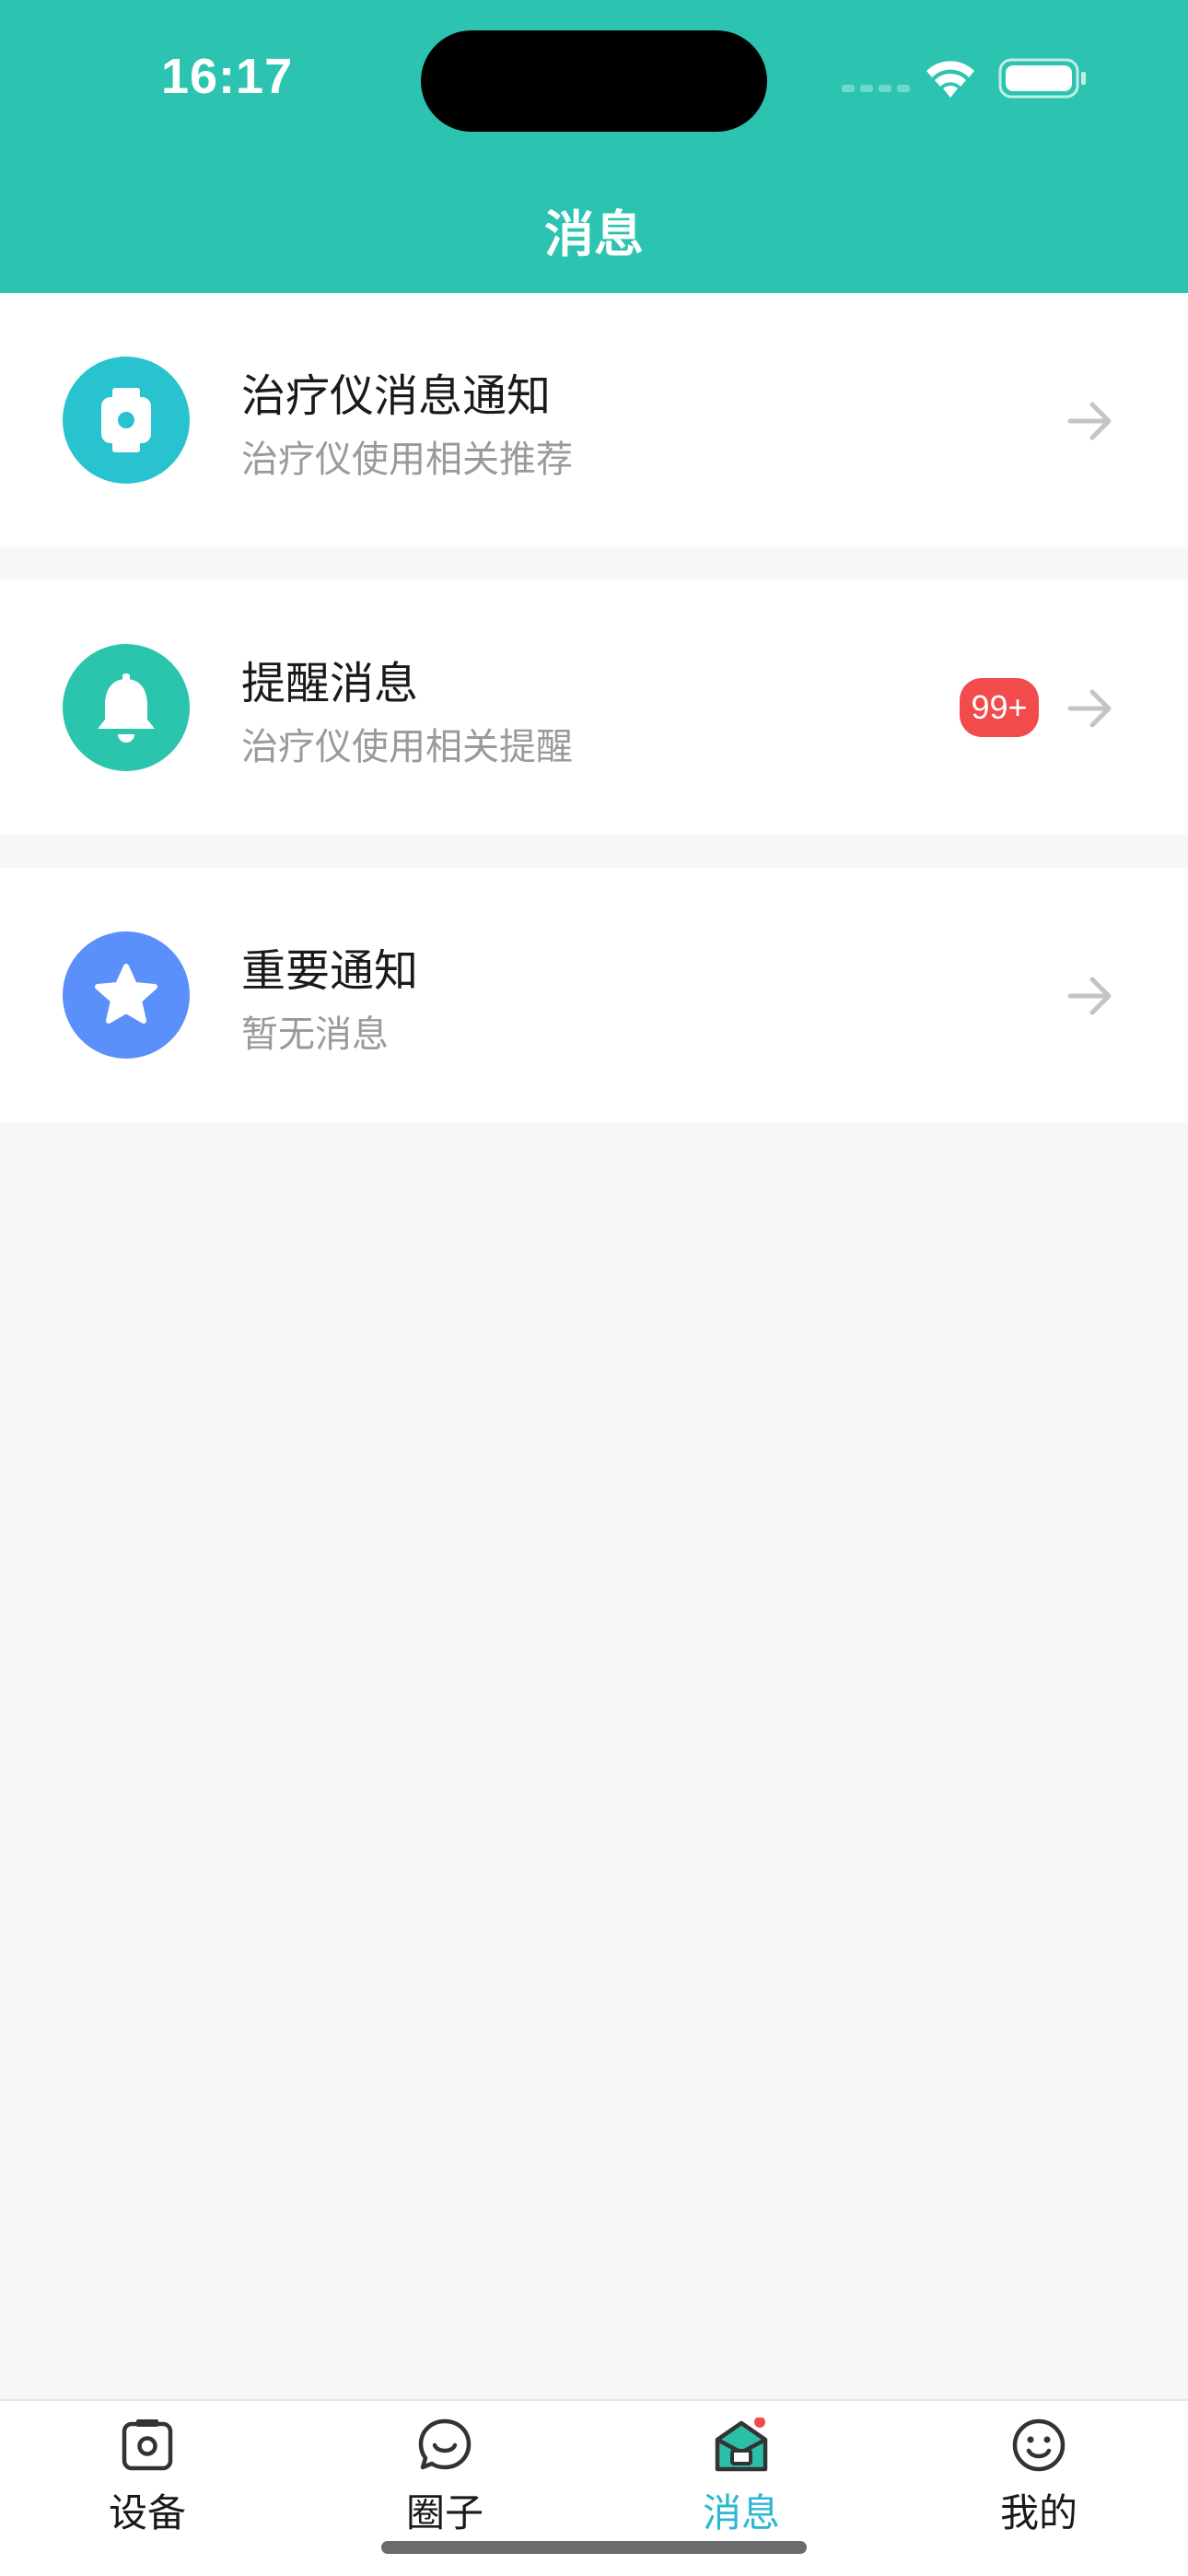 This screenshot has height=2576, width=1188. Describe the element at coordinates (147, 2445) in the screenshot. I see `device-icon` at that location.